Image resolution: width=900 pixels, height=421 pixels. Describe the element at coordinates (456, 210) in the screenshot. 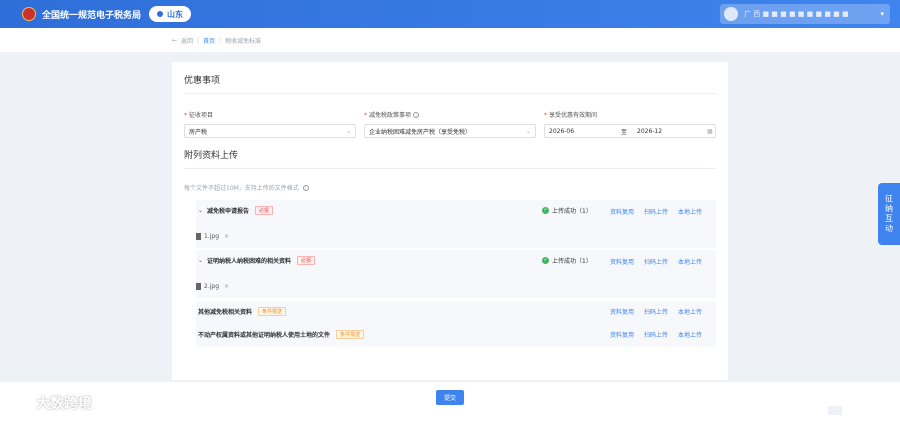

I see `attachment-row: ⌄ 减免税申请报告 必报` at that location.